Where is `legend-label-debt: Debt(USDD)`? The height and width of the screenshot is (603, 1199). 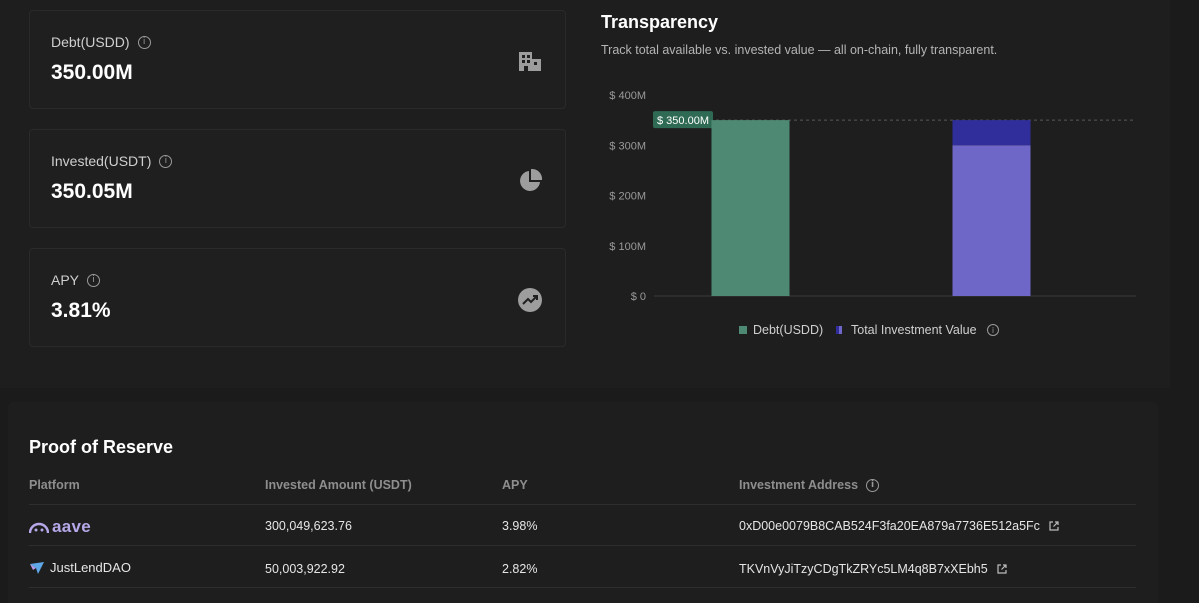 legend-label-debt: Debt(USDD) is located at coordinates (788, 330).